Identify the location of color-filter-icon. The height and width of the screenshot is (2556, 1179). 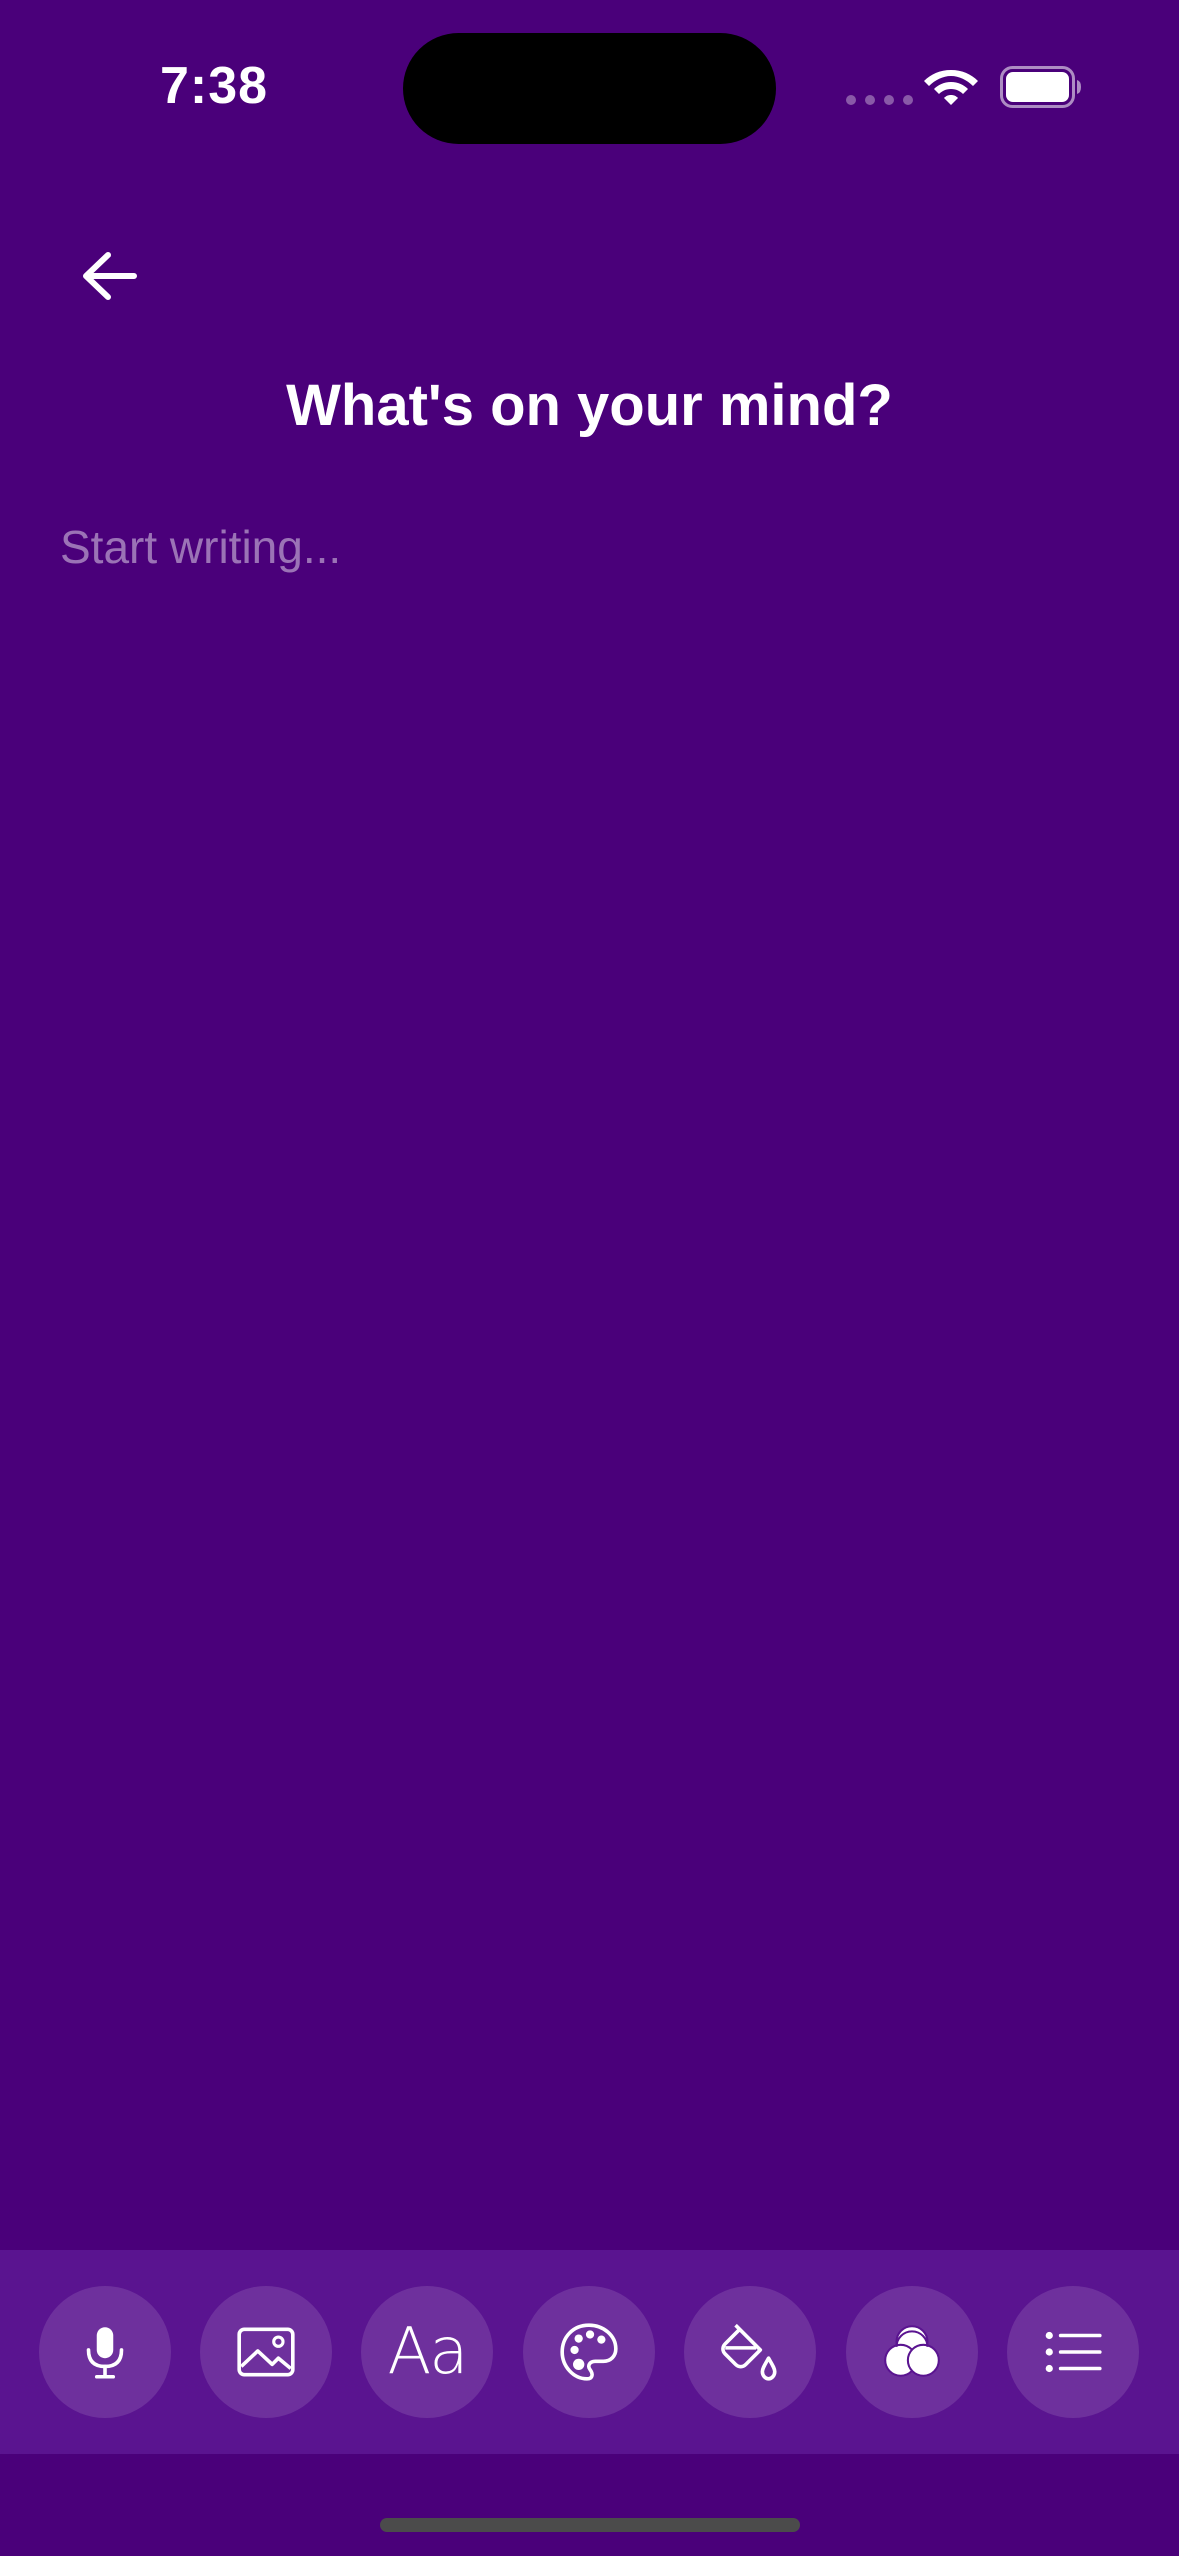
(912, 2351).